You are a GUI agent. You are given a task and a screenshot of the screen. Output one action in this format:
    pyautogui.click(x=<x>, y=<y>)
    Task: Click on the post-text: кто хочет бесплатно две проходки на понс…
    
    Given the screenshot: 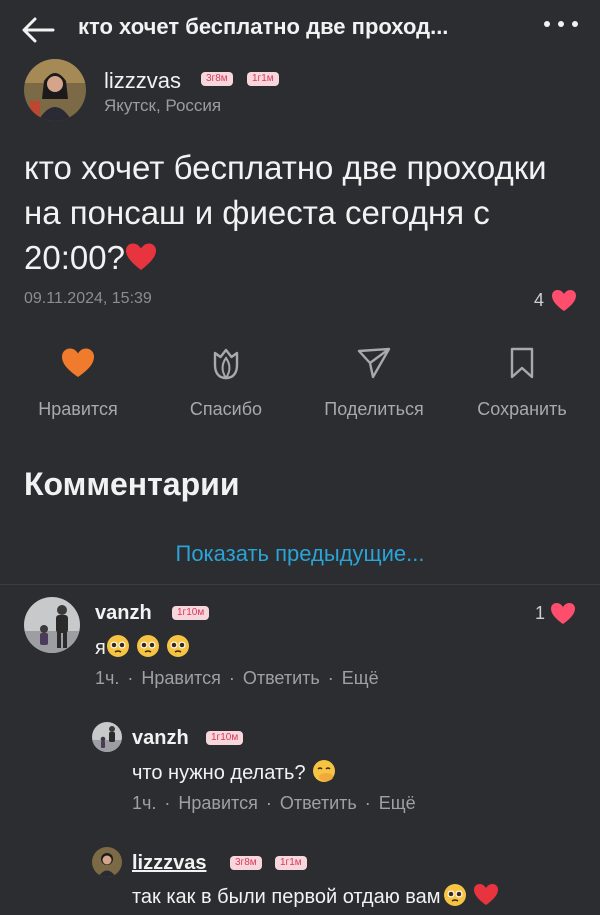 What is the action you would take?
    pyautogui.click(x=294, y=212)
    